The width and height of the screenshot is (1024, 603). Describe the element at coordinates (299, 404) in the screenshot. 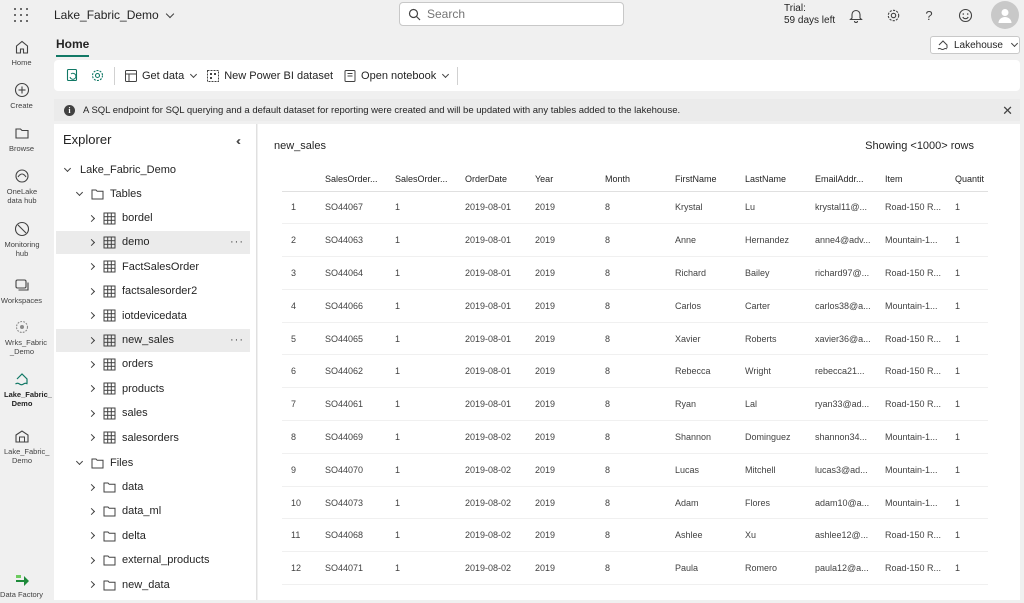

I see `row-number: 7` at that location.